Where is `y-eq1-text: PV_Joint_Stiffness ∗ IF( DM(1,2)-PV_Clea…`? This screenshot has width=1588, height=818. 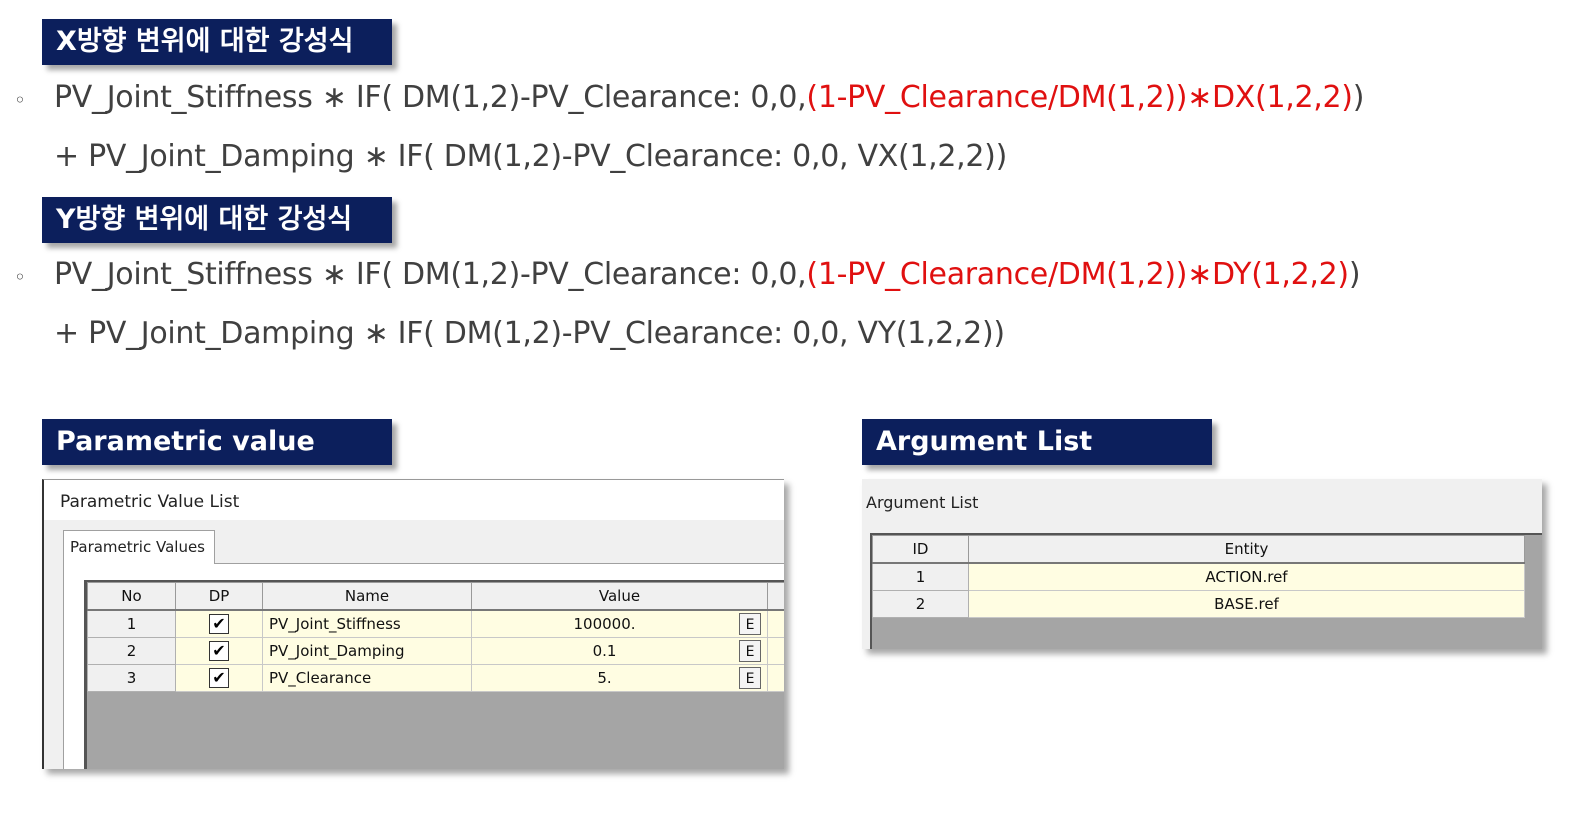 y-eq1-text: PV_Joint_Stiffness ∗ IF( DM(1,2)-PV_Clea… is located at coordinates (430, 274).